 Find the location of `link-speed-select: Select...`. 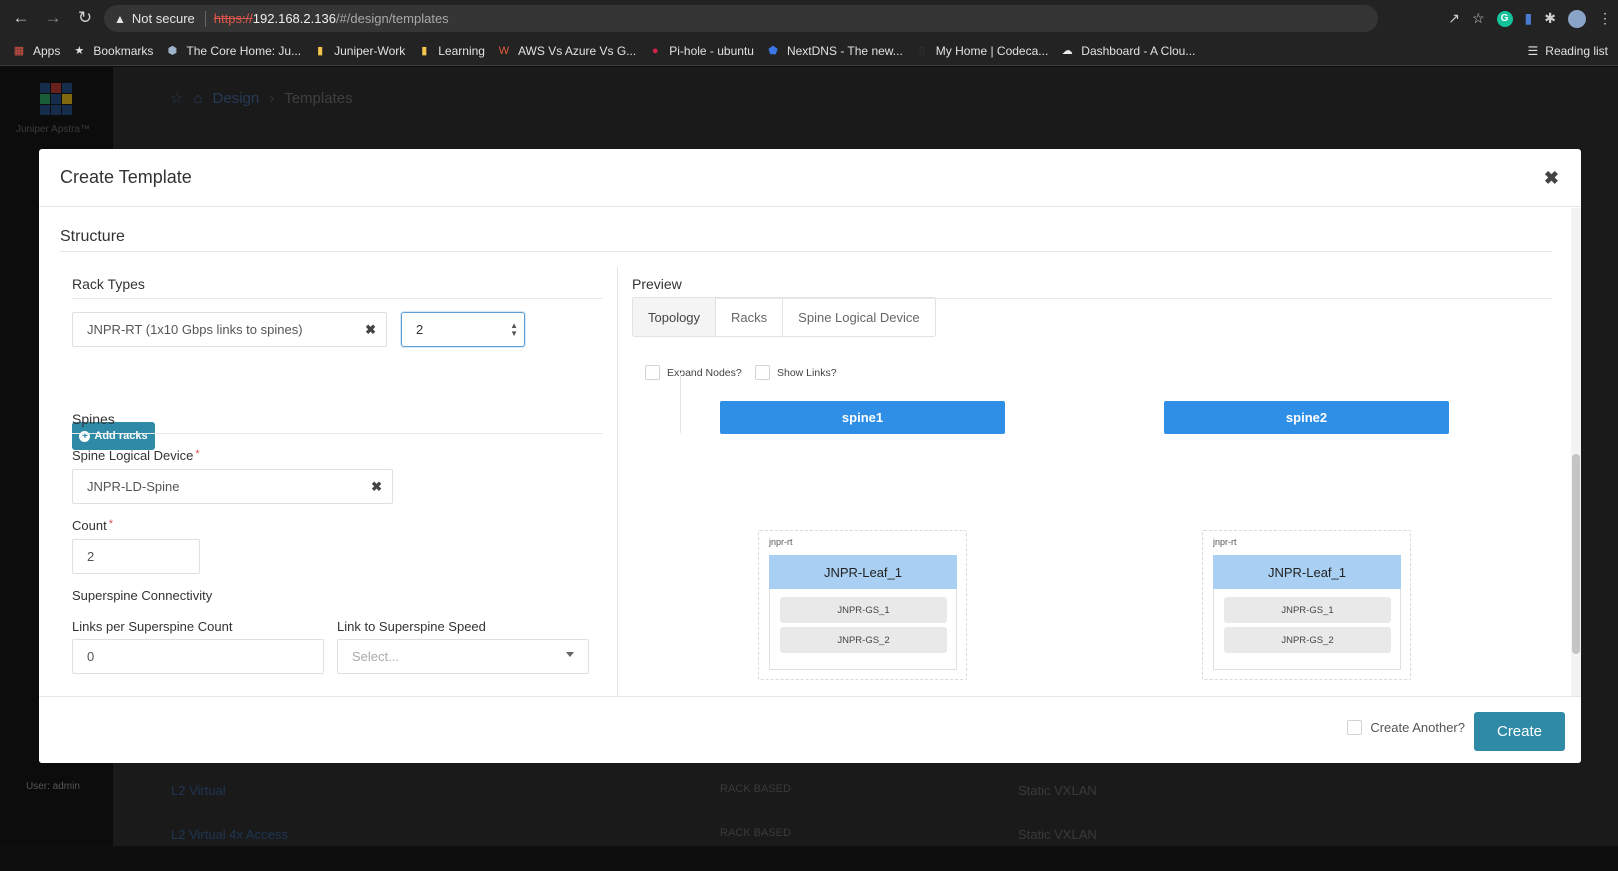

link-speed-select: Select... is located at coordinates (463, 656).